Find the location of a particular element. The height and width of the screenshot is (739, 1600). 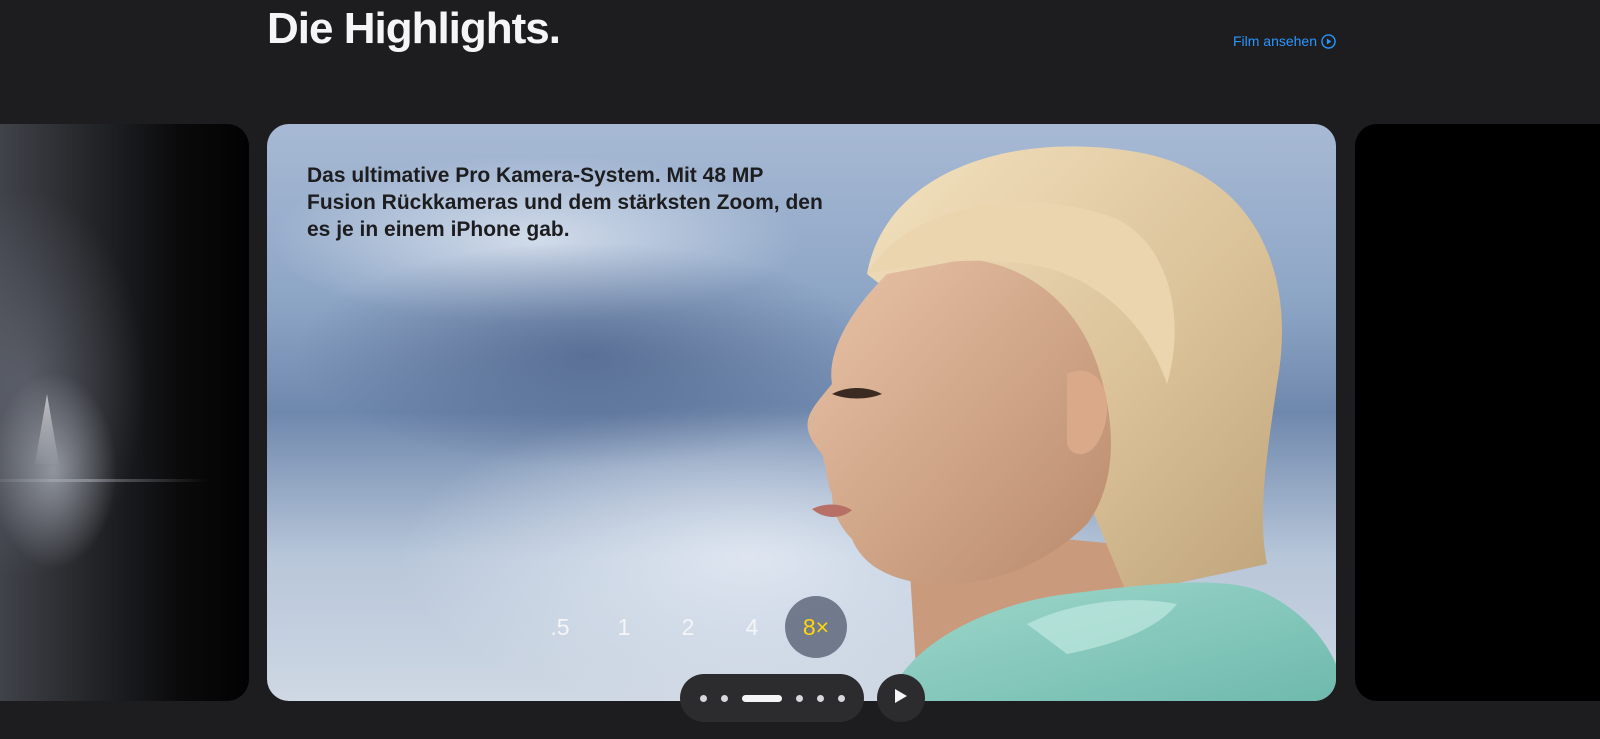

carousel-card-next is located at coordinates (1477, 412).